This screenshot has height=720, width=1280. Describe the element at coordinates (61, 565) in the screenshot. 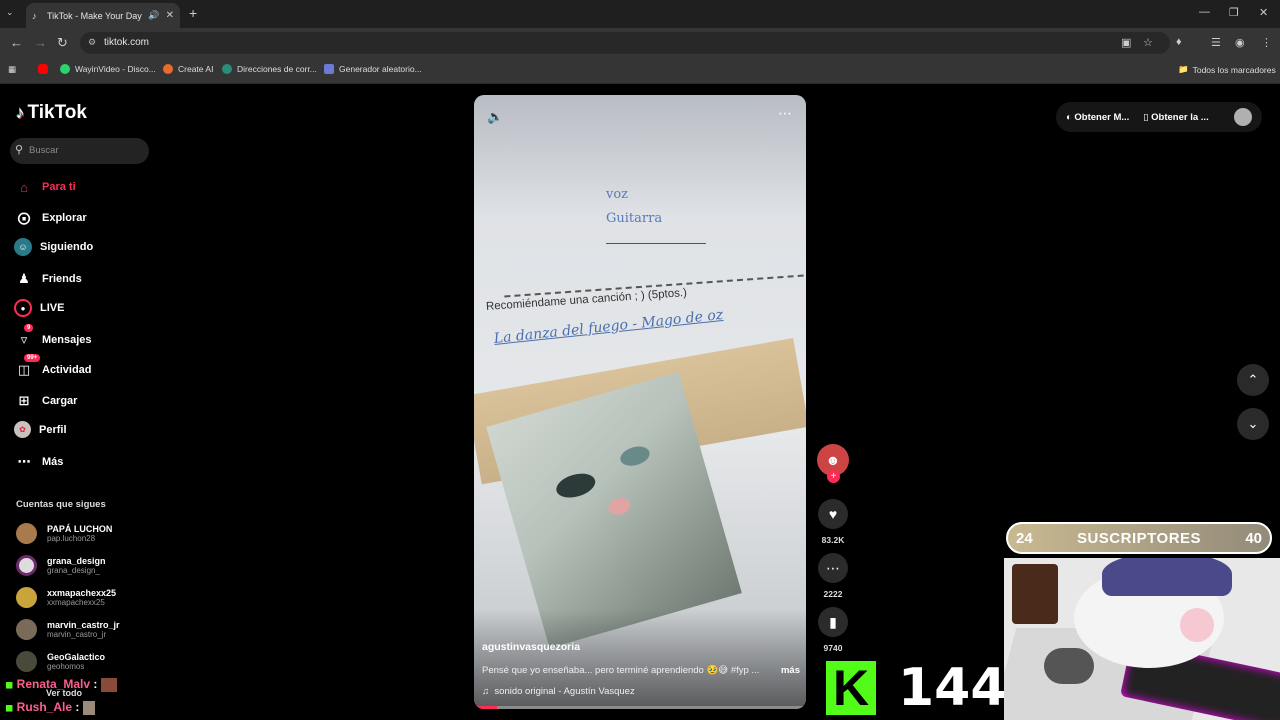

I see `following-account: grana_design grana_design_` at that location.